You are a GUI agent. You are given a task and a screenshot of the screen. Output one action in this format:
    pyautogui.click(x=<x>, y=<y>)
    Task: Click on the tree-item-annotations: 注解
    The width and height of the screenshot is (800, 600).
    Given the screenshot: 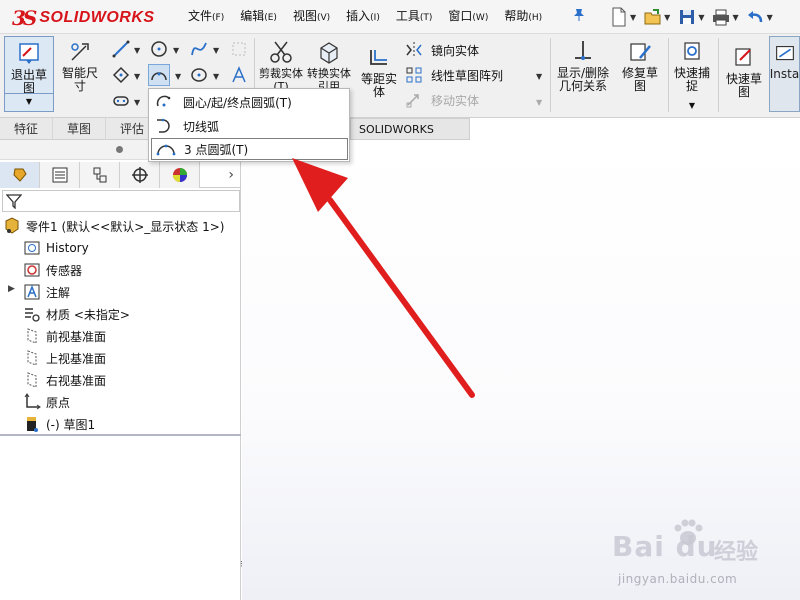 What is the action you would take?
    pyautogui.click(x=46, y=292)
    